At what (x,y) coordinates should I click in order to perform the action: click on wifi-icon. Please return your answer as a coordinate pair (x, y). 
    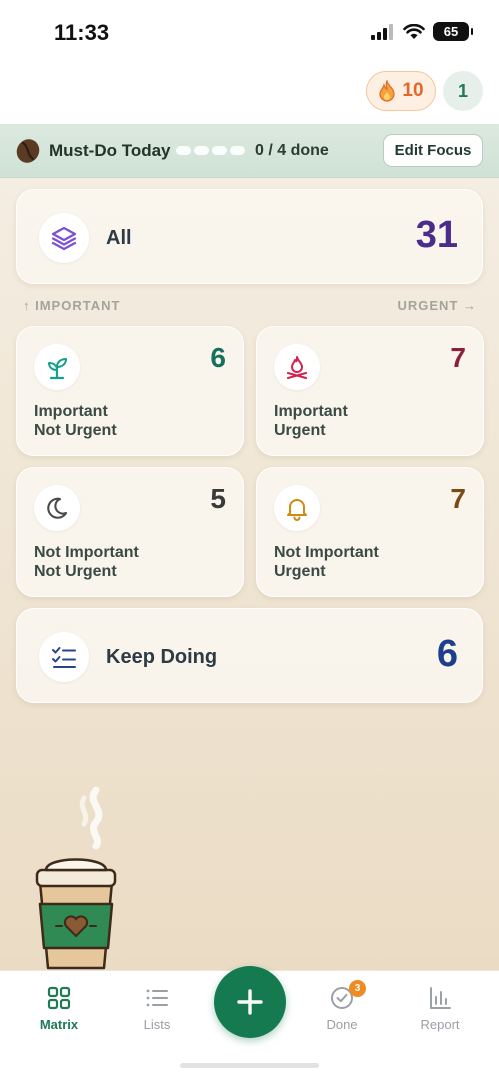
    Looking at the image, I should click on (414, 31).